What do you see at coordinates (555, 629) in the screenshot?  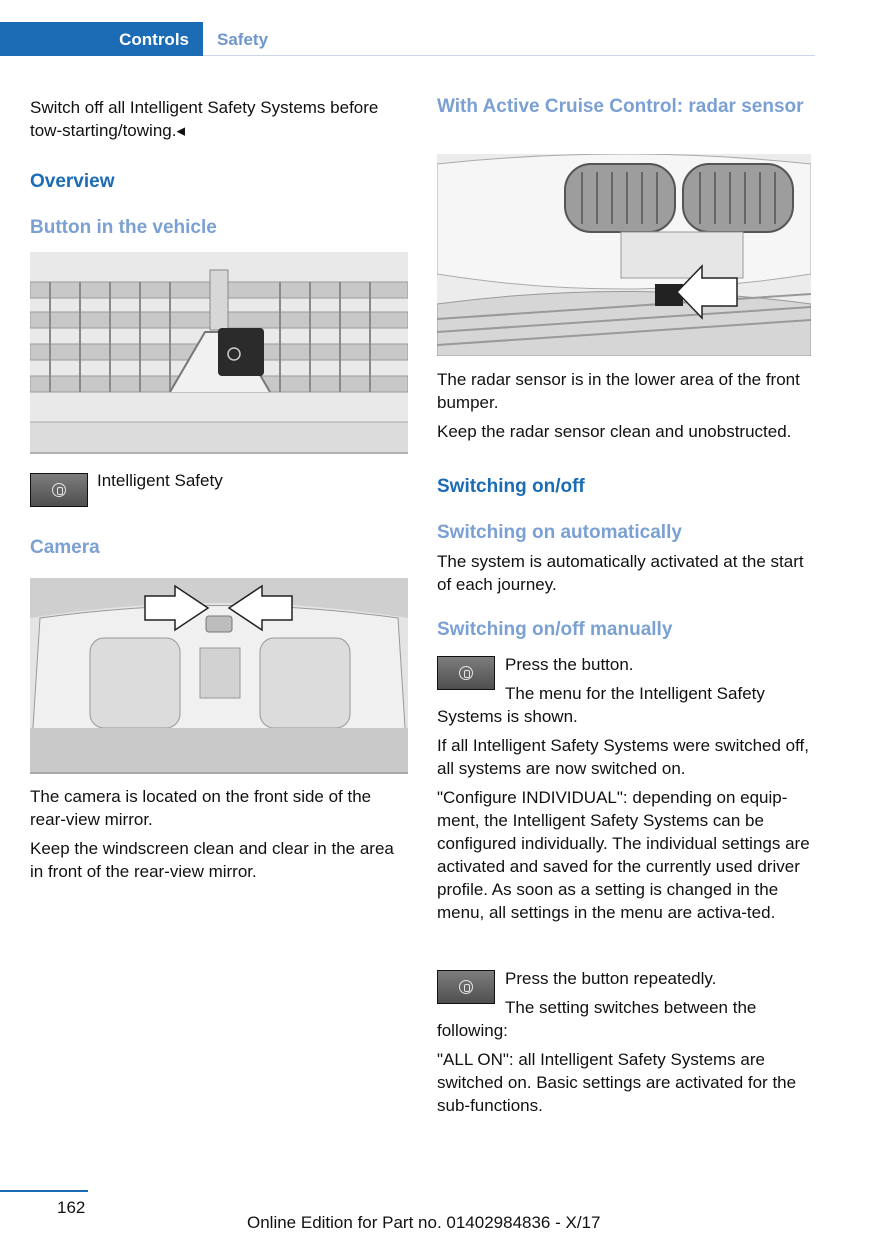 I see `manual-heading: Switching on/off manually` at bounding box center [555, 629].